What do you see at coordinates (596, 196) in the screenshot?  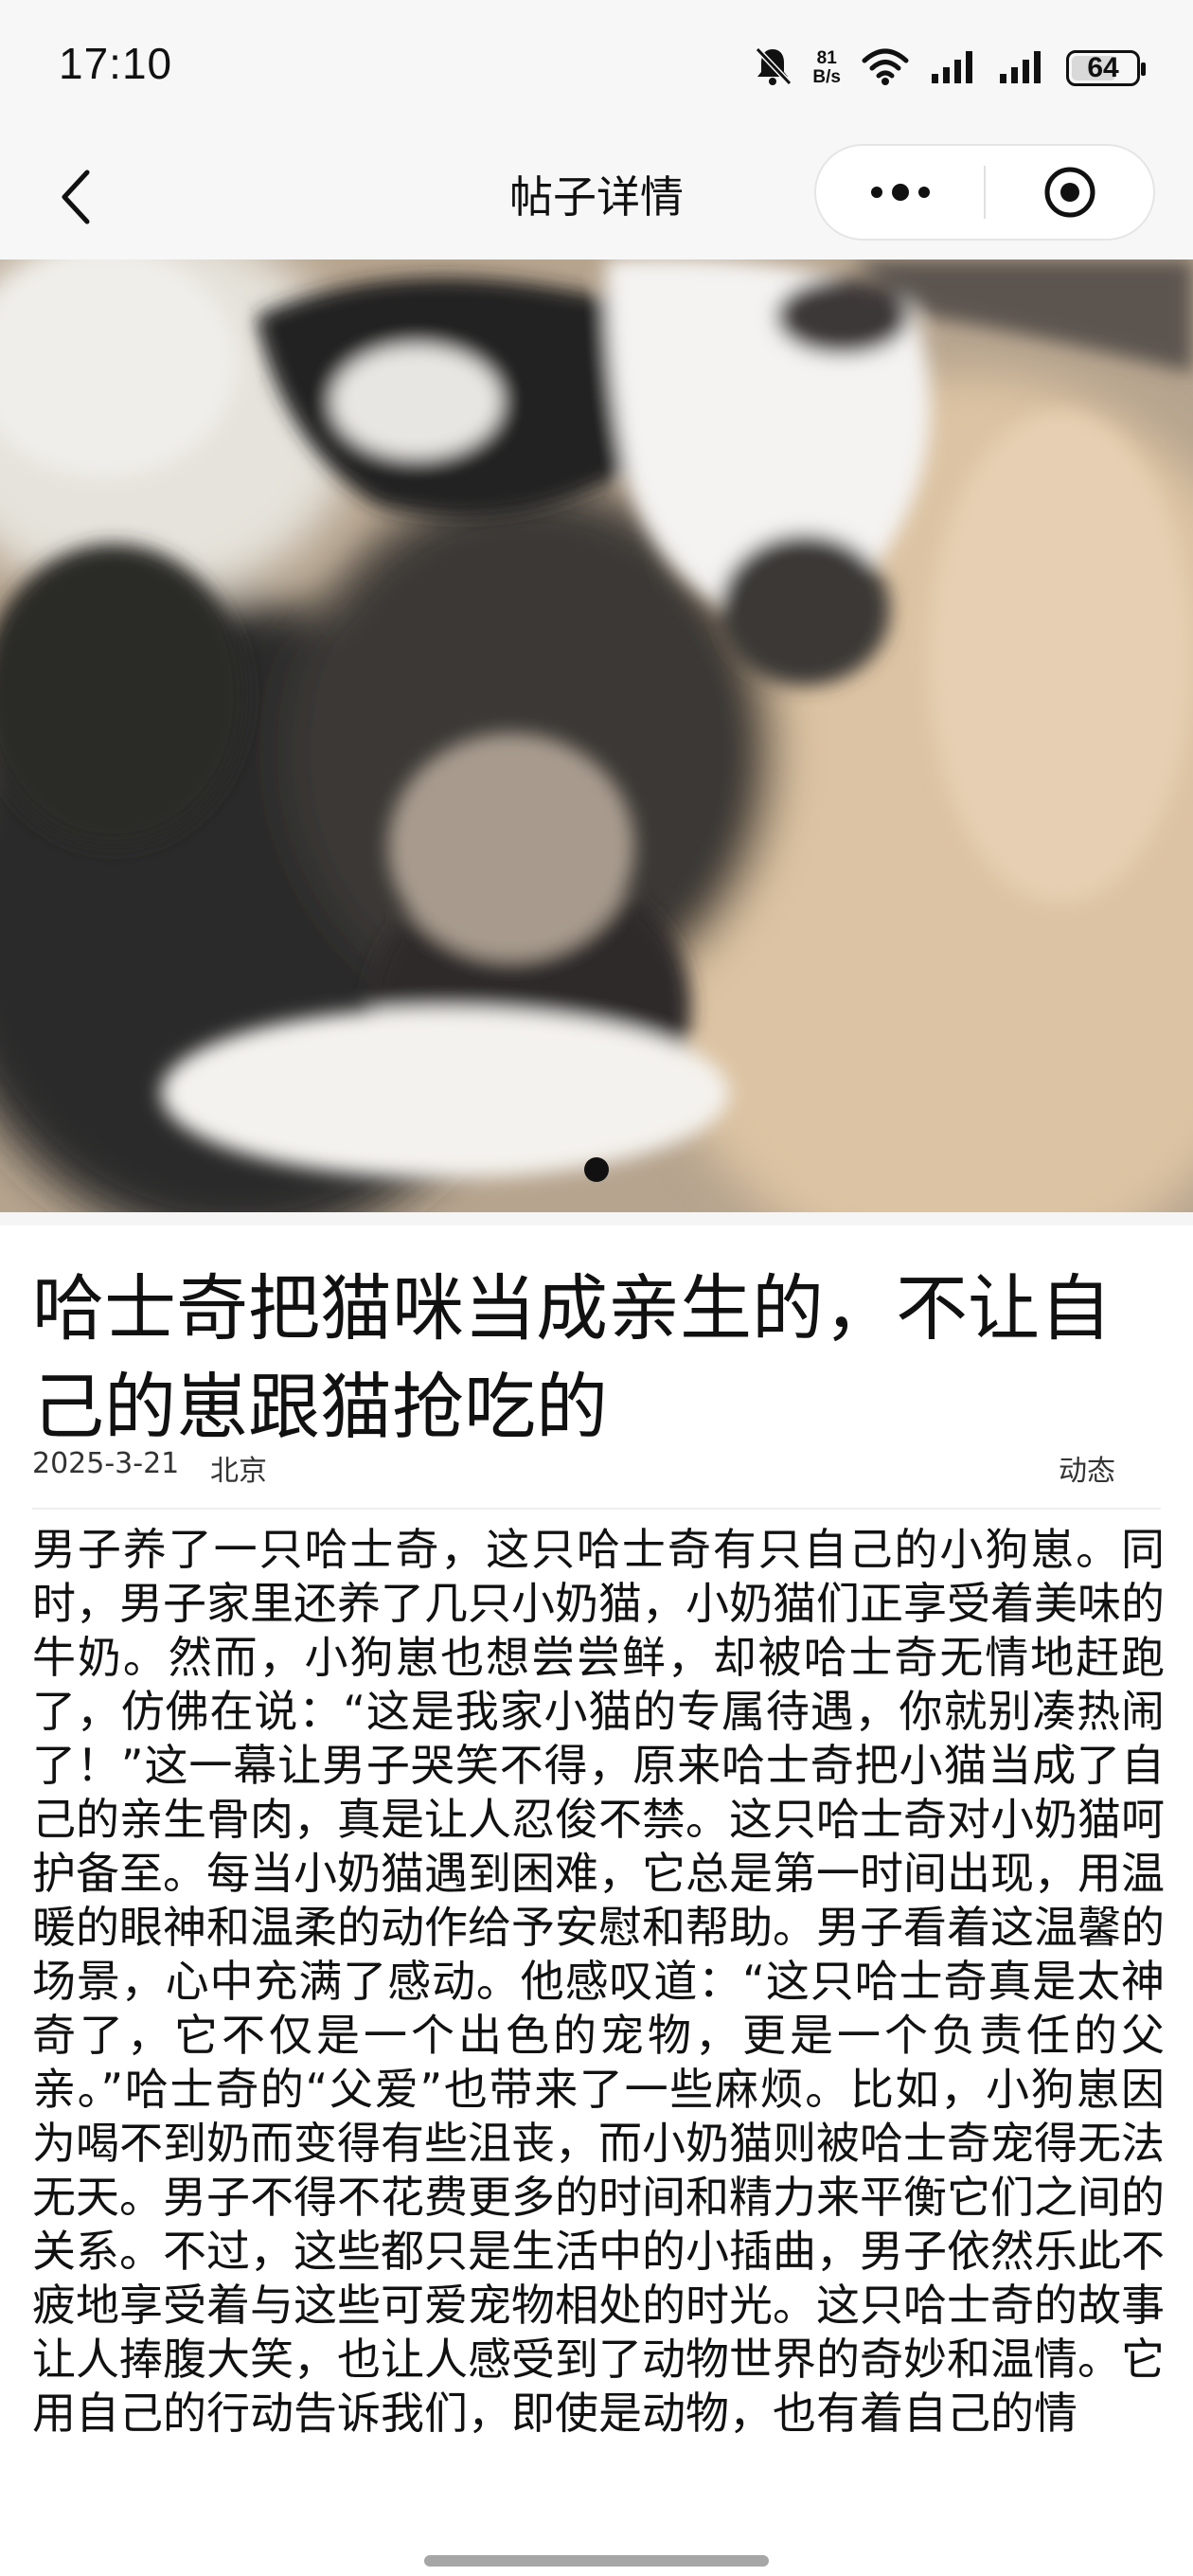 I see `nav-bar: 帖子详情` at bounding box center [596, 196].